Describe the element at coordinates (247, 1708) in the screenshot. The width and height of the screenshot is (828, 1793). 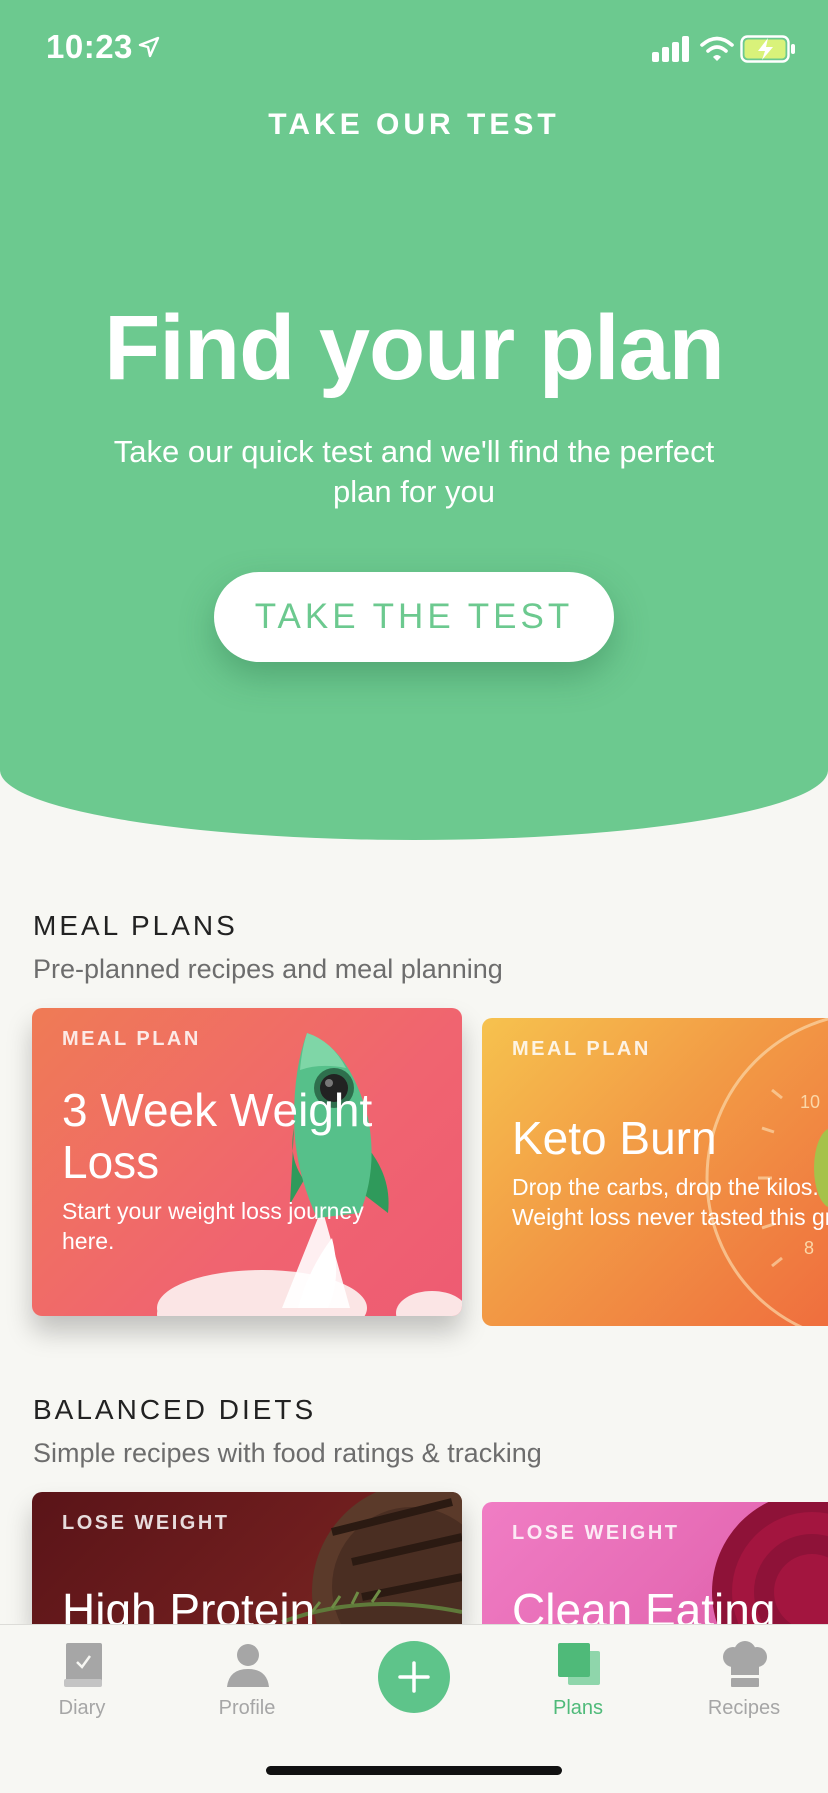
I see `tab-label: Profile` at that location.